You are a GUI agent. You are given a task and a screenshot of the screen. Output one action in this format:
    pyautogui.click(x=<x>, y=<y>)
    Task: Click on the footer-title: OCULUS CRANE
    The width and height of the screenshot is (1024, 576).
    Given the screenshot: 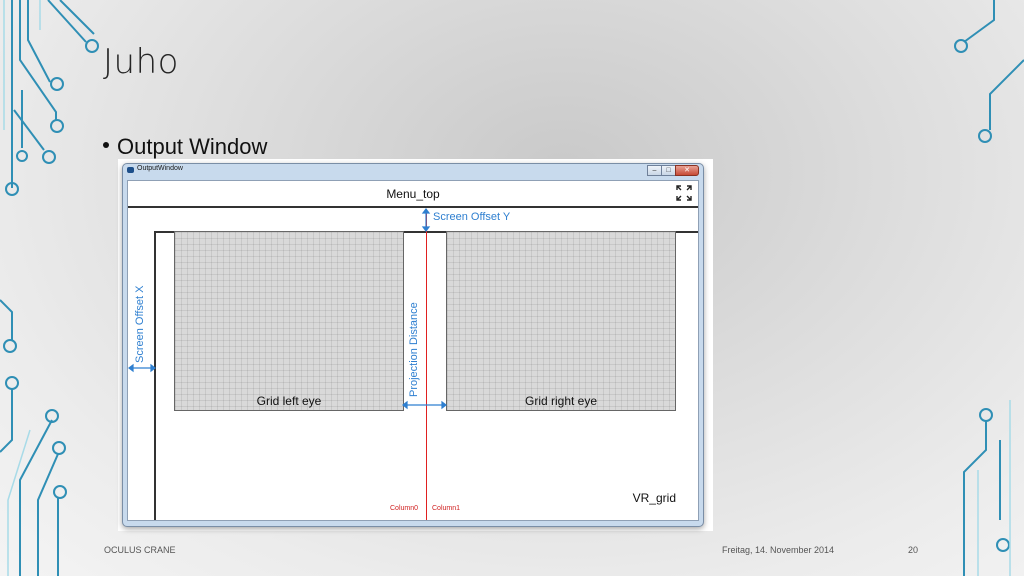 What is the action you would take?
    pyautogui.click(x=140, y=550)
    